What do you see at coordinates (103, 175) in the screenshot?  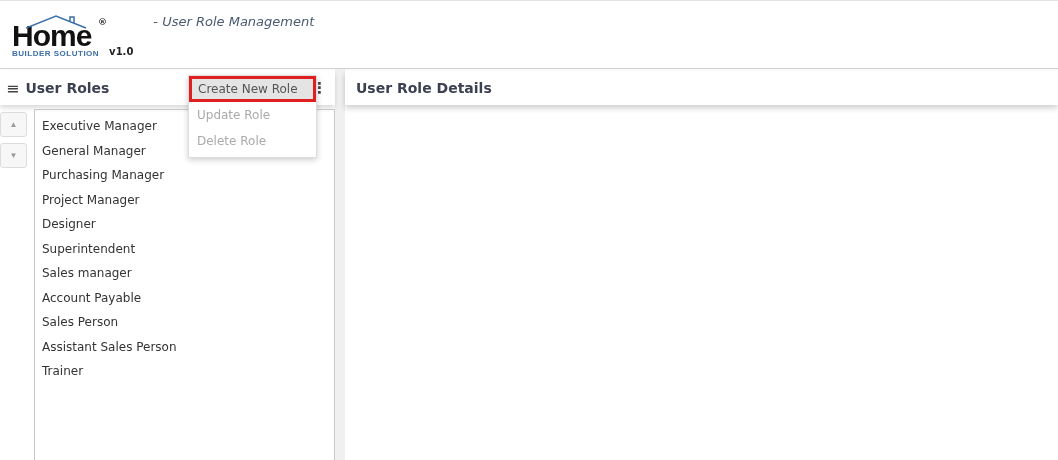 I see `role-item: Purchasing Manager` at bounding box center [103, 175].